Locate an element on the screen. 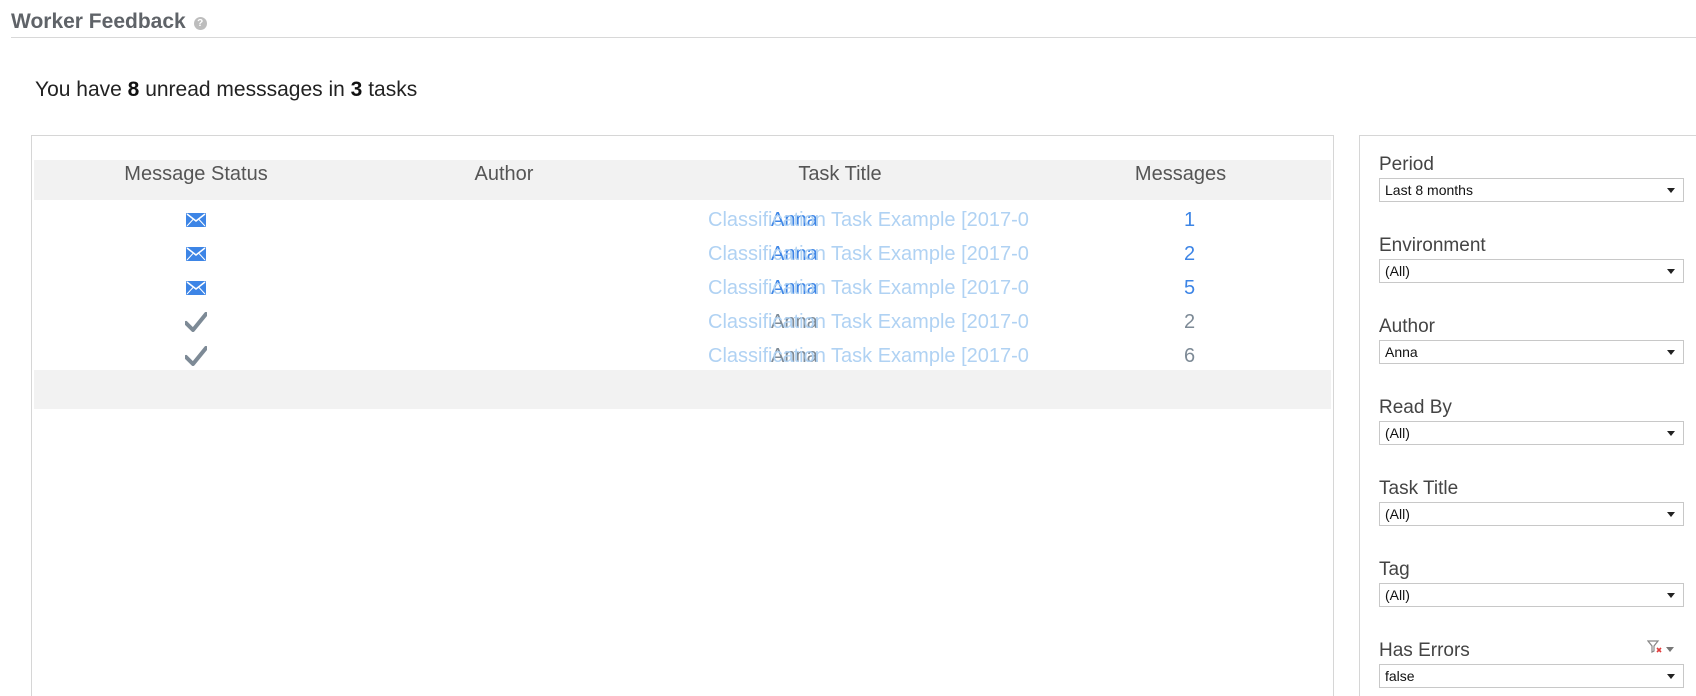 The height and width of the screenshot is (696, 1696). column-header-messages: Messages is located at coordinates (1180, 180).